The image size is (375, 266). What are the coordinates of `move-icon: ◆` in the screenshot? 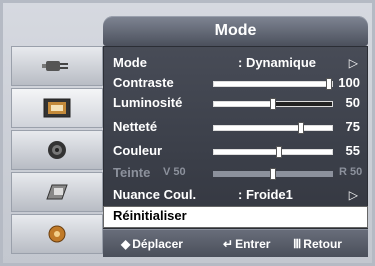 It's located at (126, 244).